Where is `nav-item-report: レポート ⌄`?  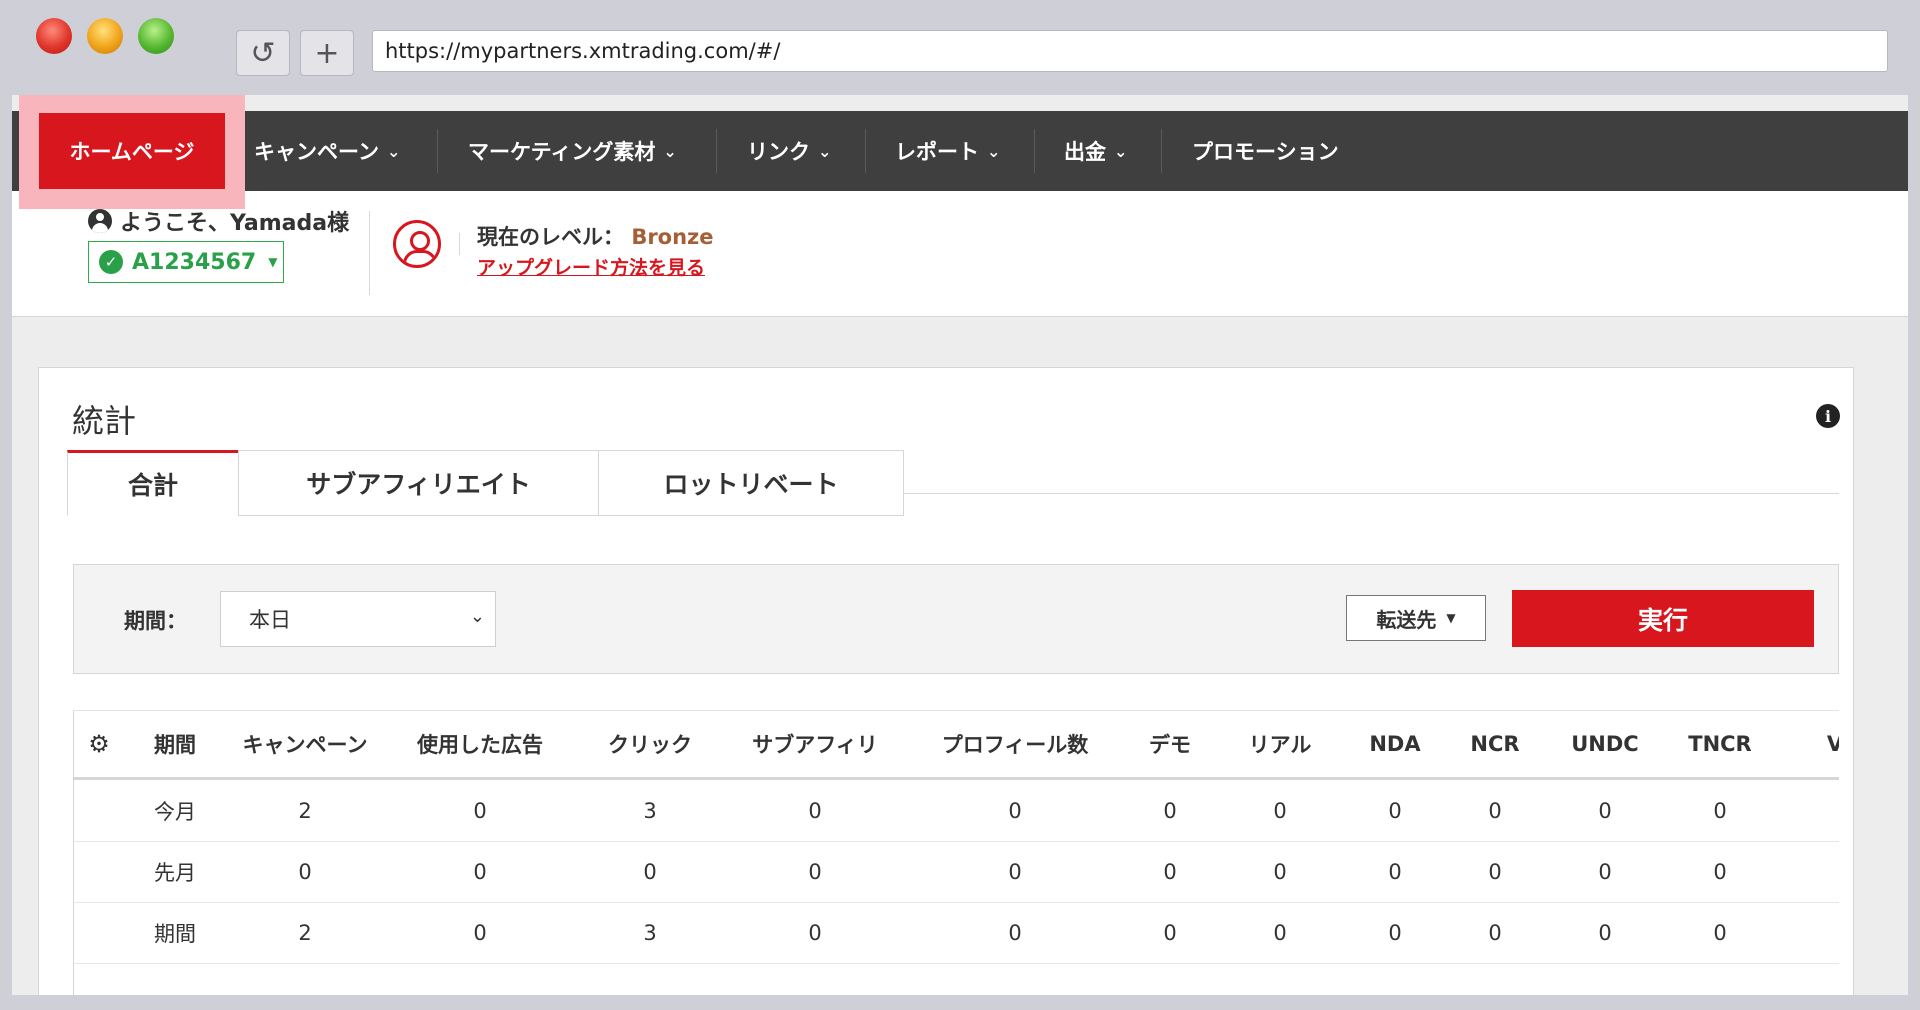 nav-item-report: レポート ⌄ is located at coordinates (947, 151).